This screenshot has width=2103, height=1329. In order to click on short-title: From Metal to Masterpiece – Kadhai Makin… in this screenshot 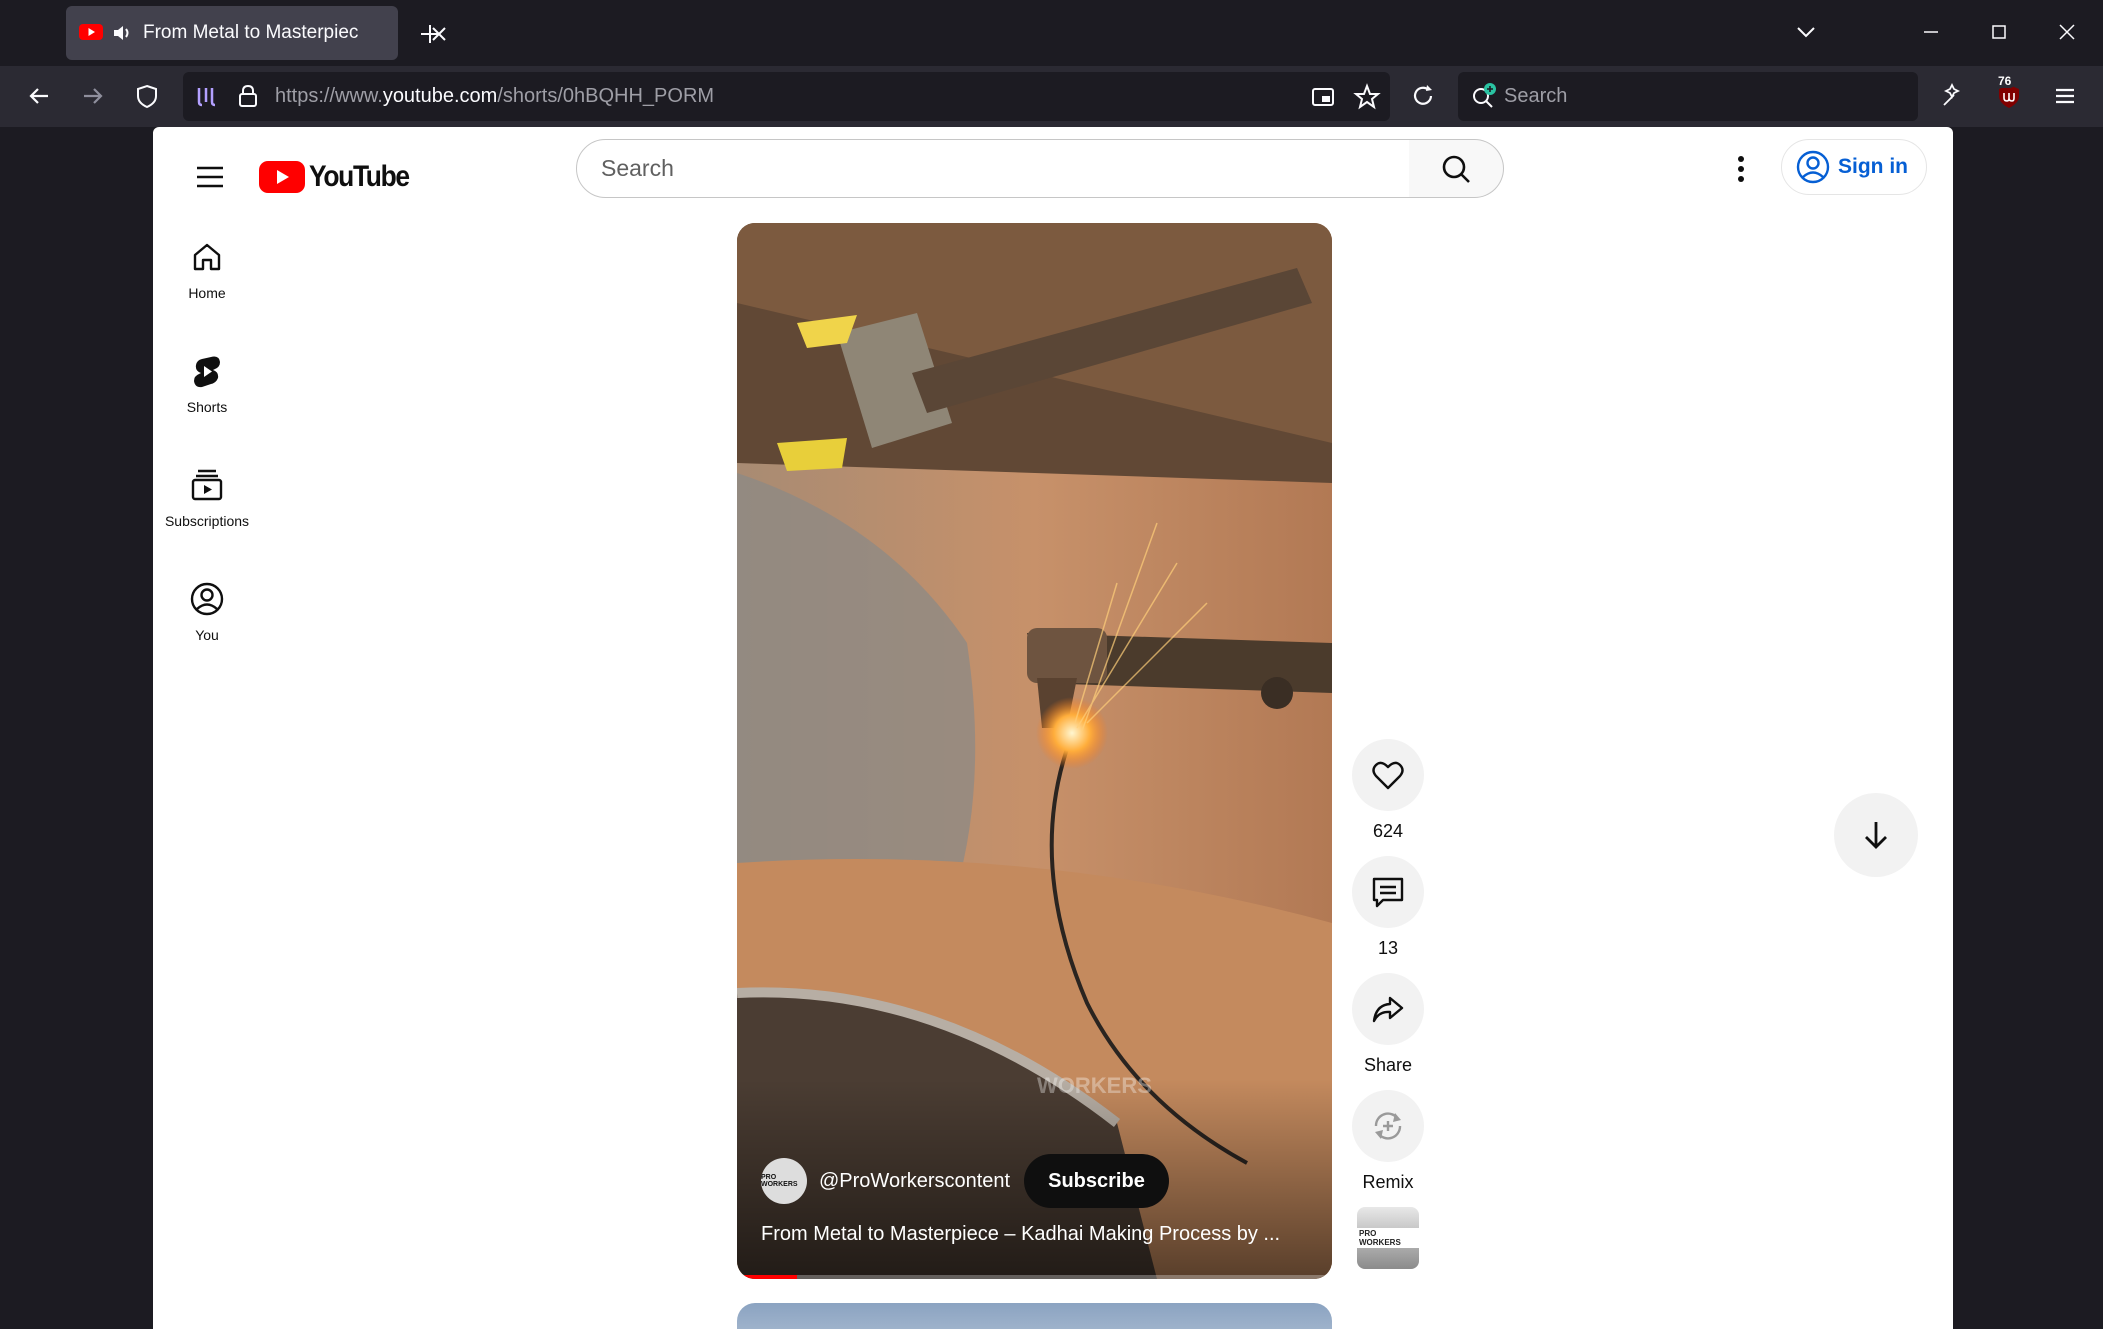, I will do `click(1038, 1234)`.